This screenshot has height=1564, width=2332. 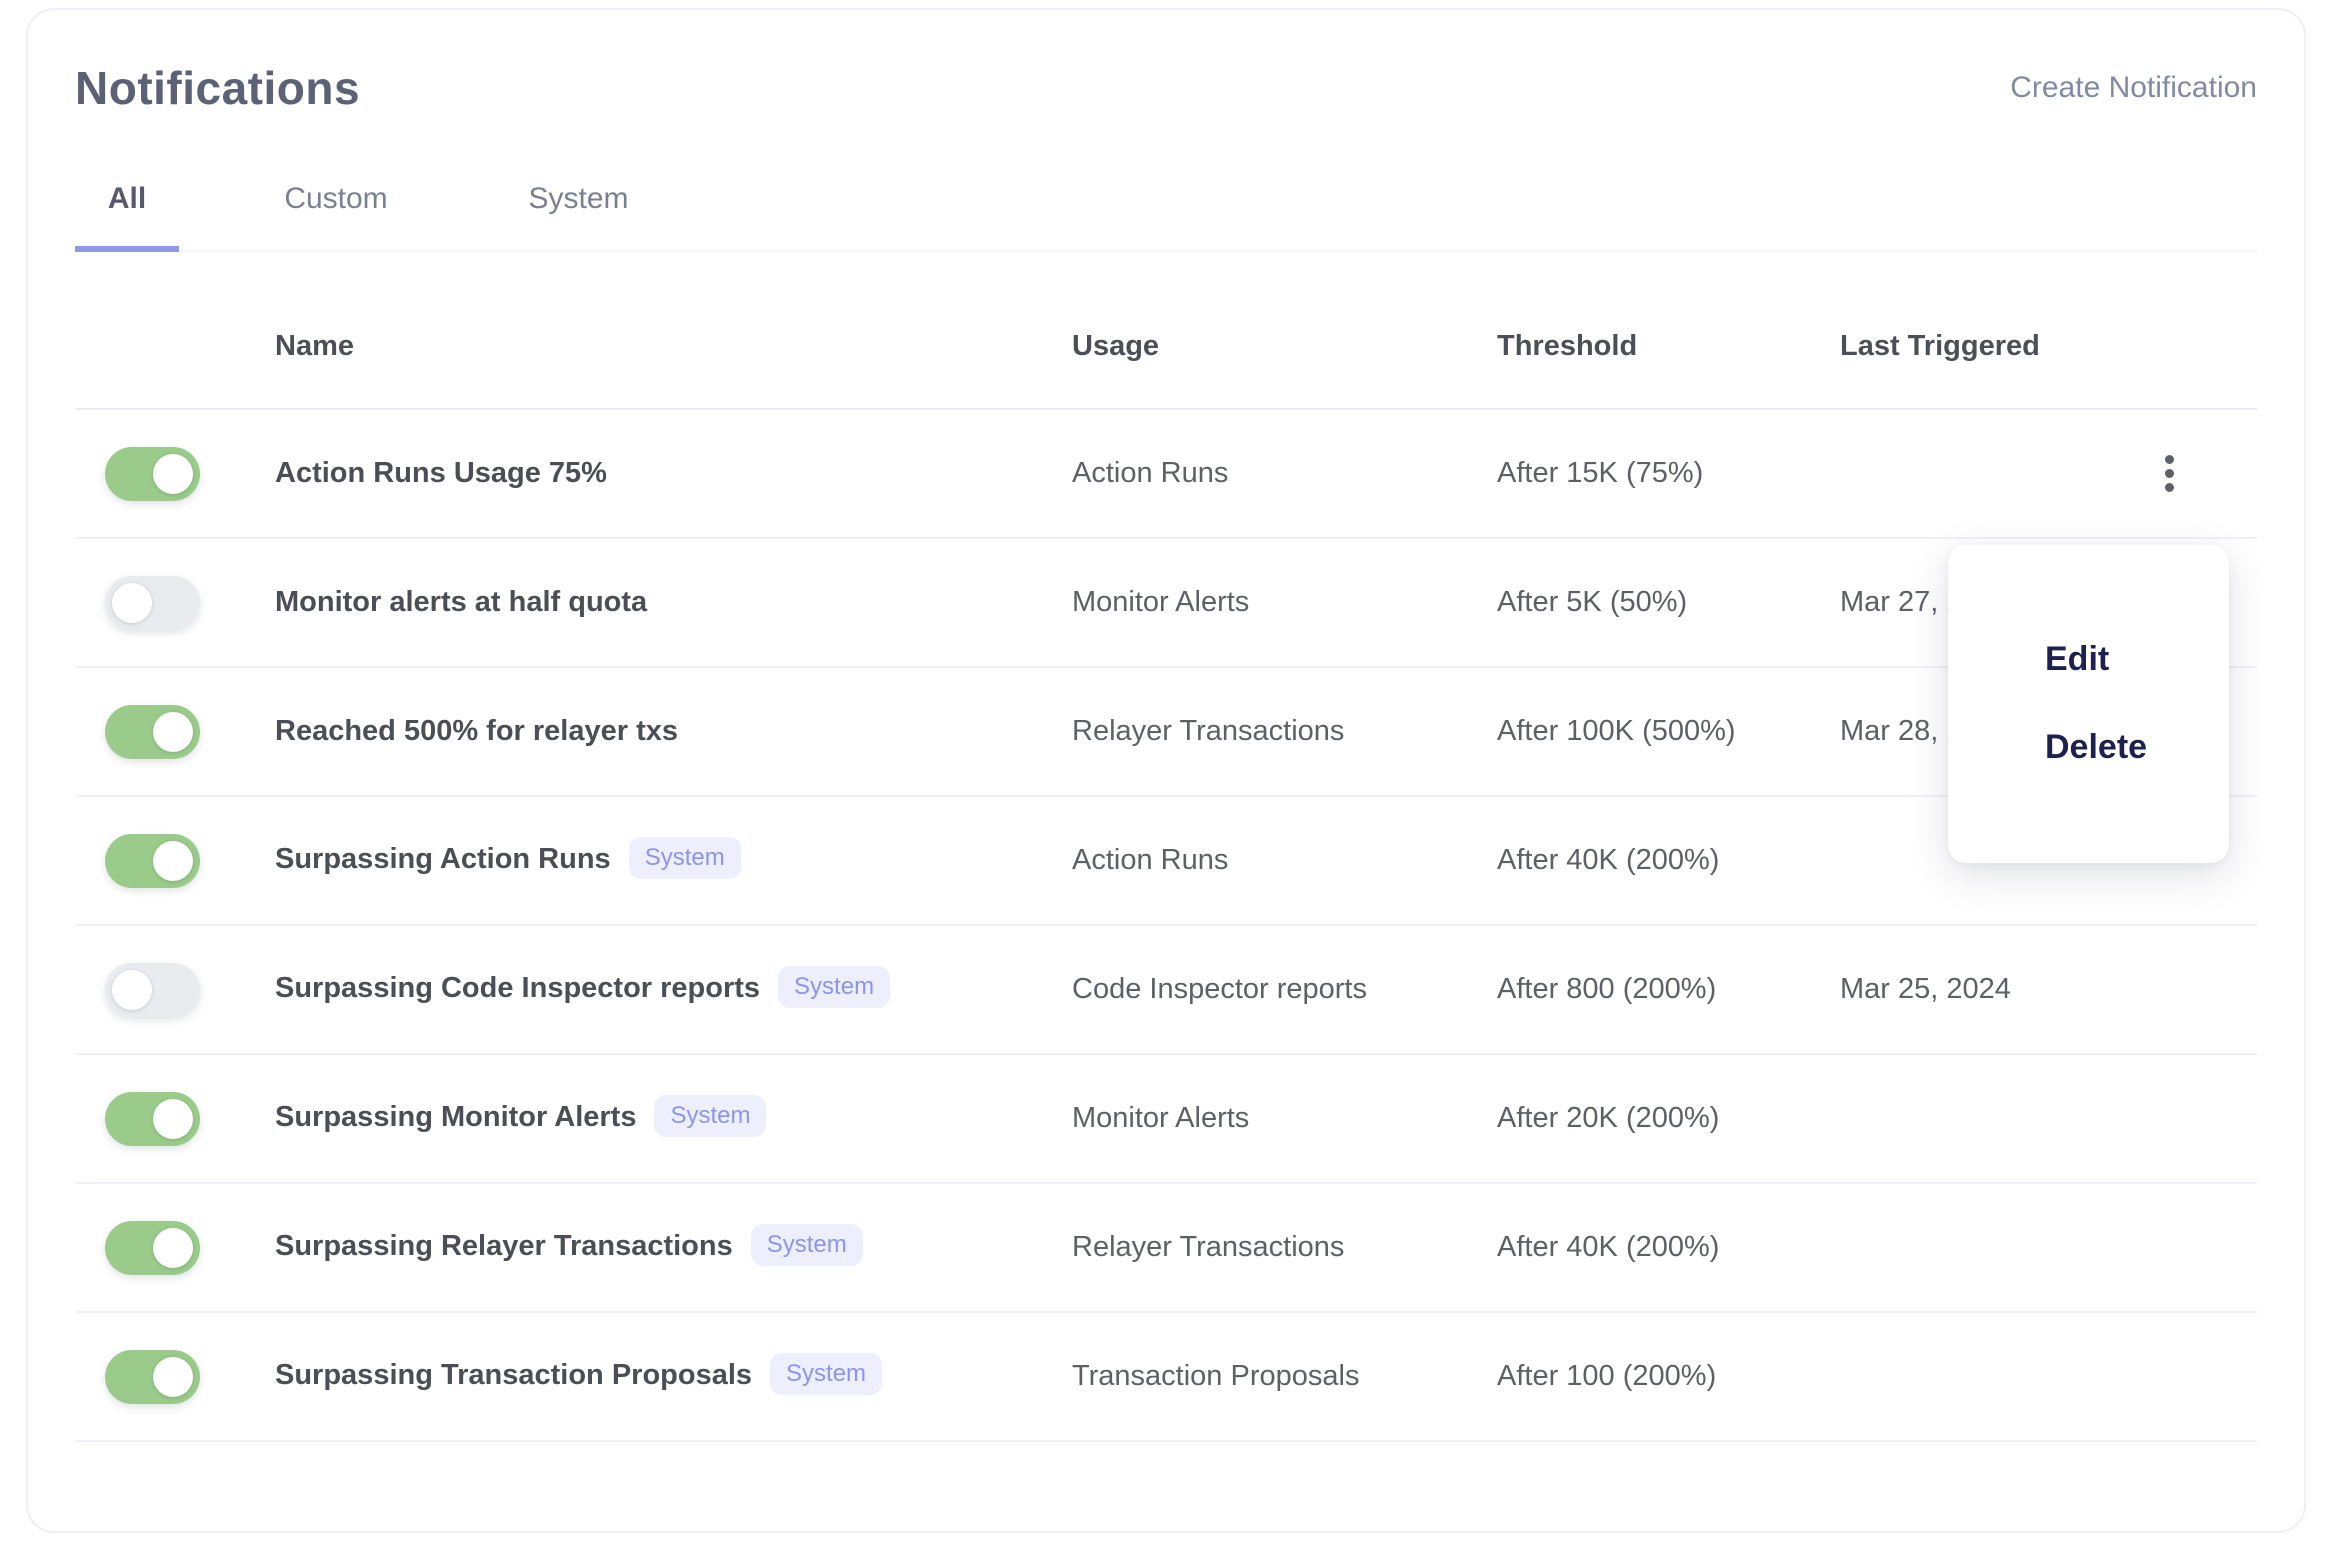 I want to click on notification-name: Action Runs Usage 75%, so click(x=441, y=473).